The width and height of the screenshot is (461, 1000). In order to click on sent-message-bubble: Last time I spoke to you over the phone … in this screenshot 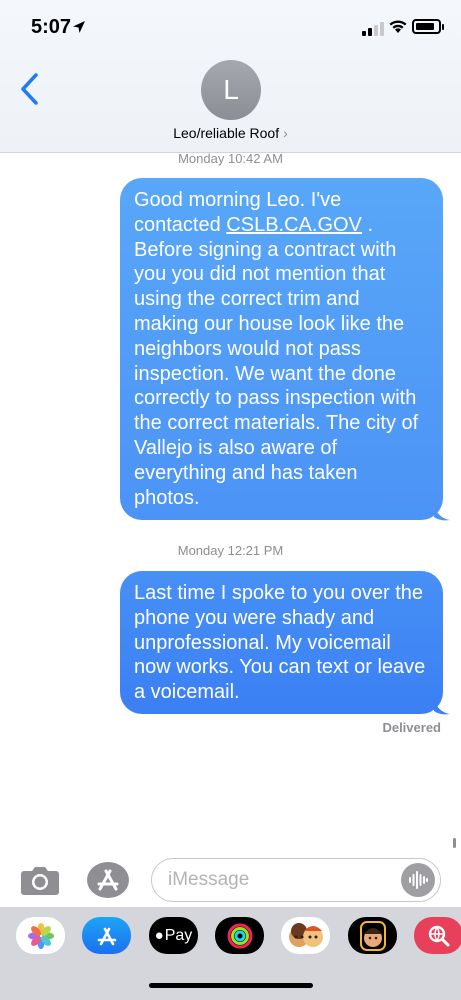, I will do `click(285, 643)`.